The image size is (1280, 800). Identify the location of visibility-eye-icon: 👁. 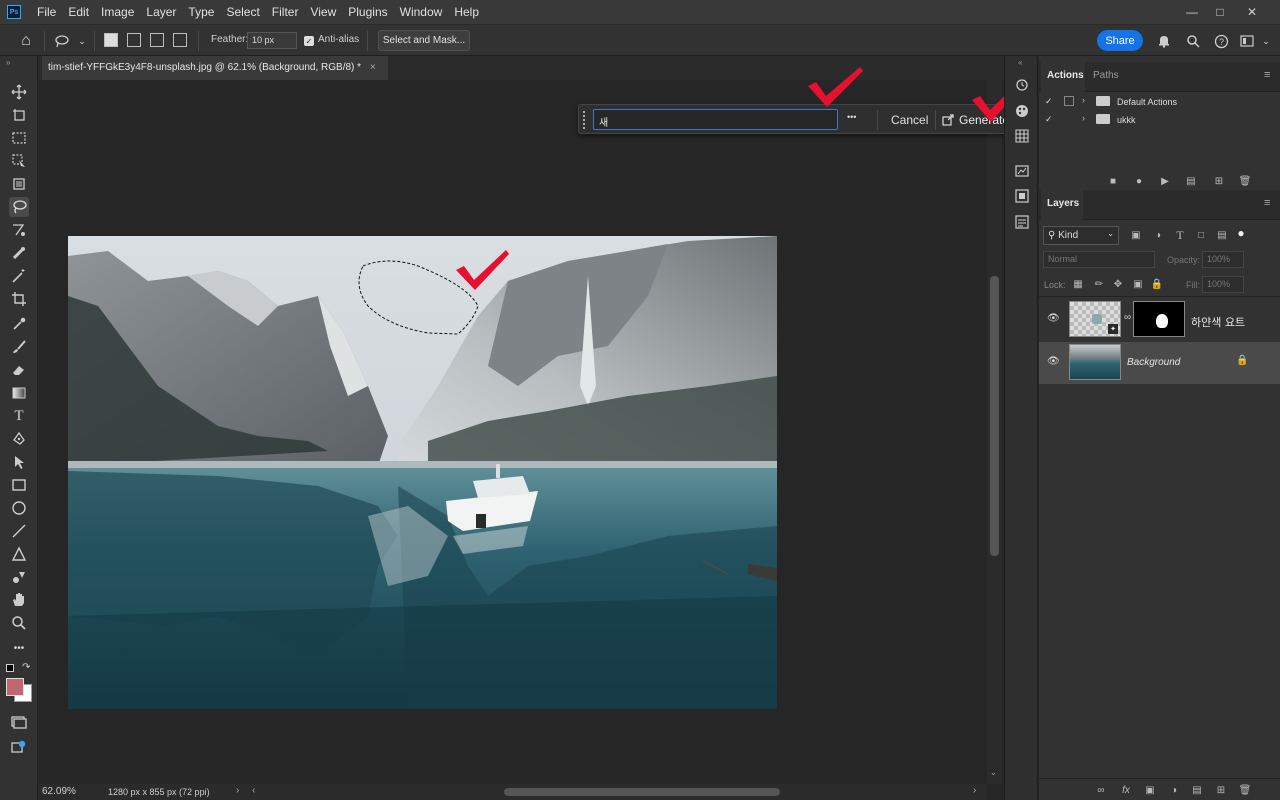
(1053, 361).